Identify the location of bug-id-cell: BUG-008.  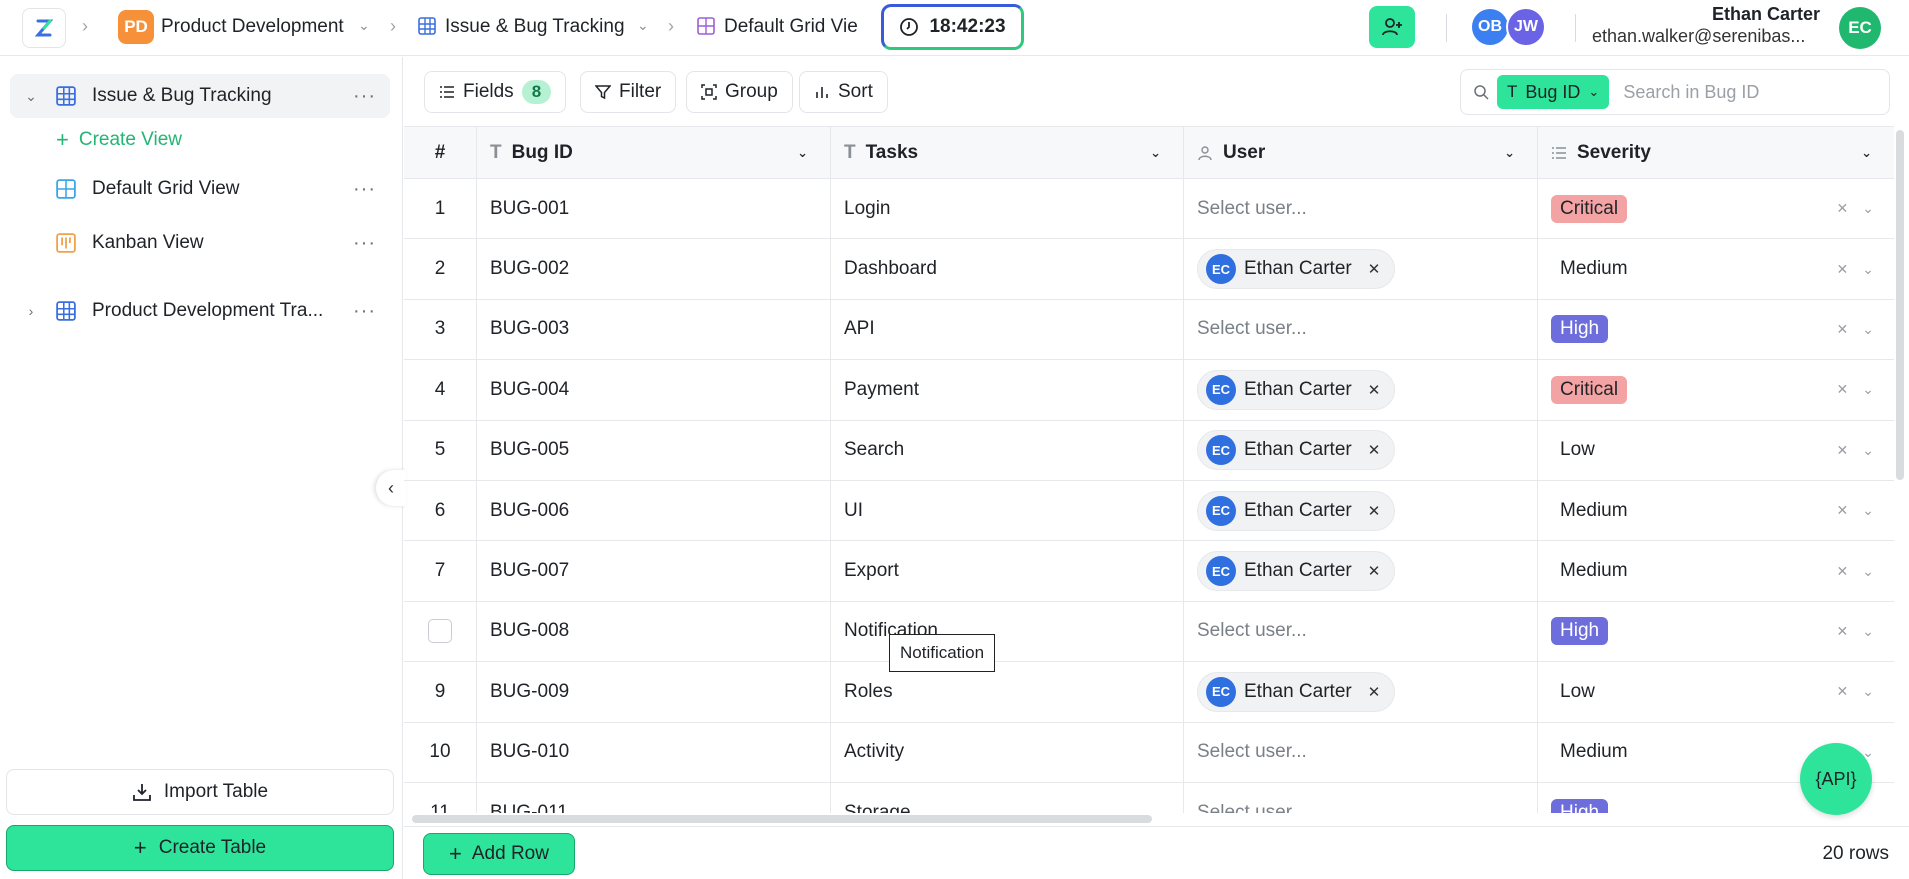
(654, 631).